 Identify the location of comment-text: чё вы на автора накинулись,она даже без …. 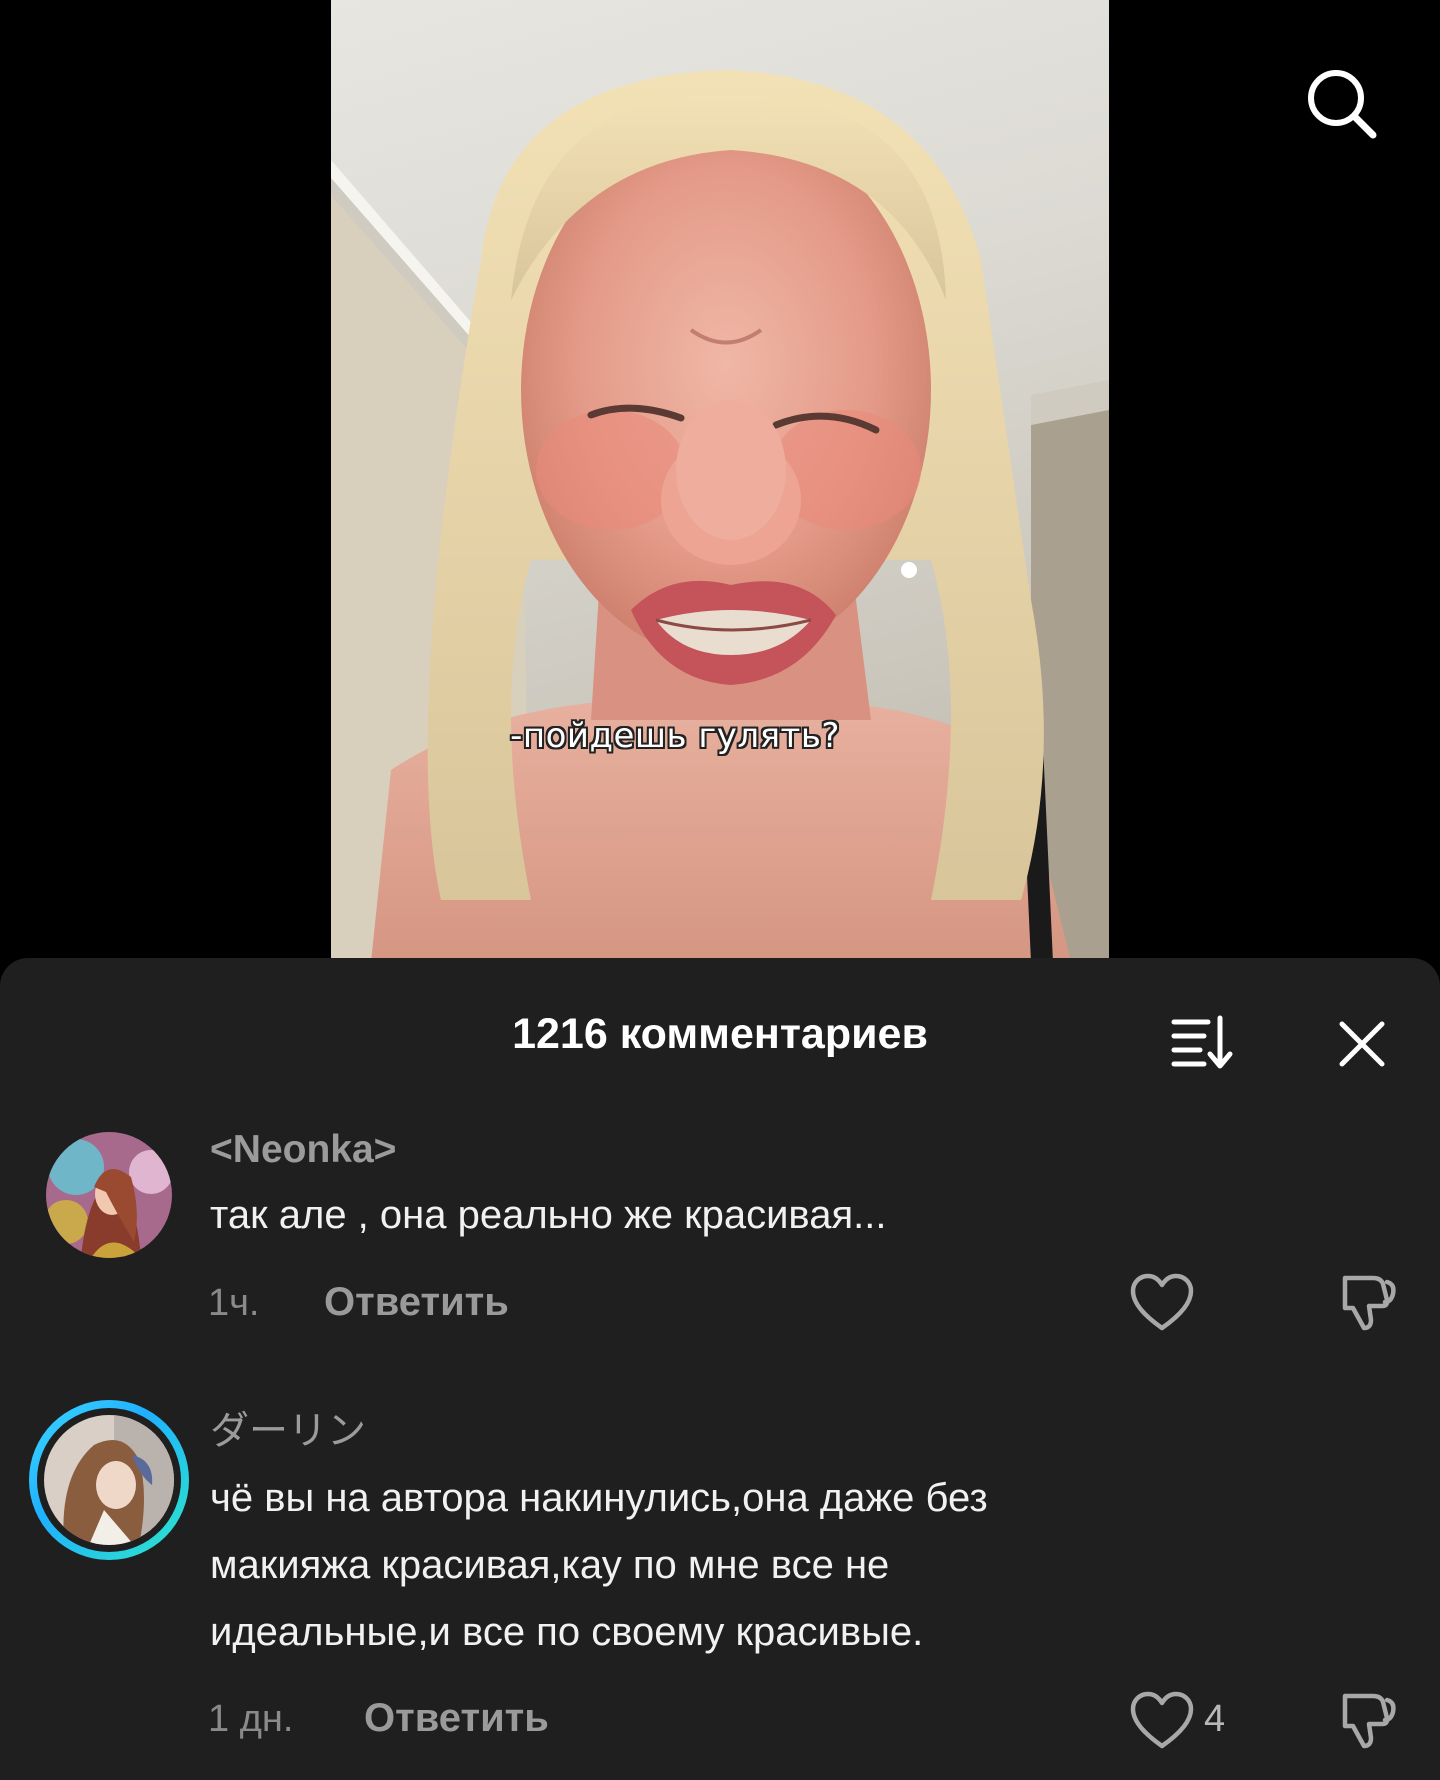
(740, 1565).